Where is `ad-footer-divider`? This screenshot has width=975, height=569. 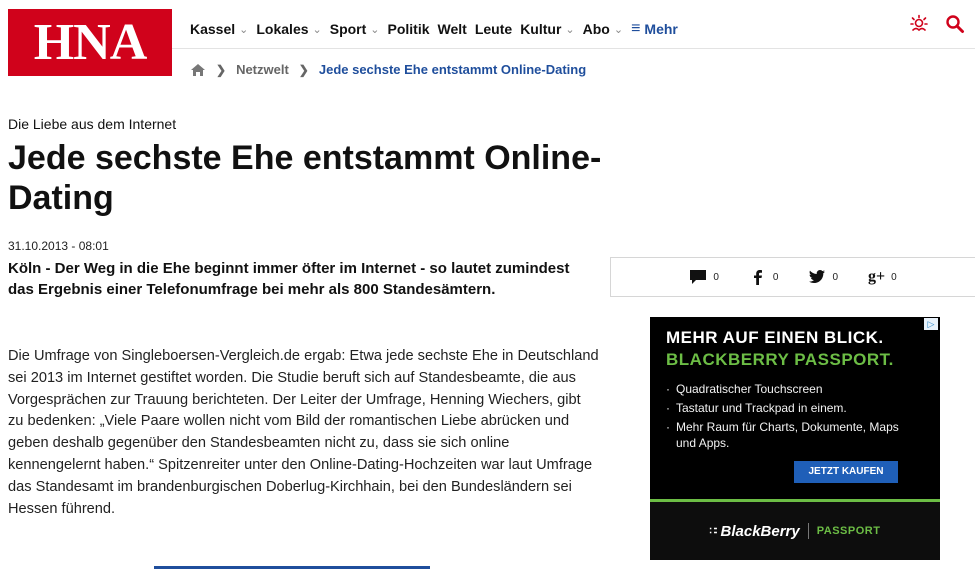
ad-footer-divider is located at coordinates (808, 531).